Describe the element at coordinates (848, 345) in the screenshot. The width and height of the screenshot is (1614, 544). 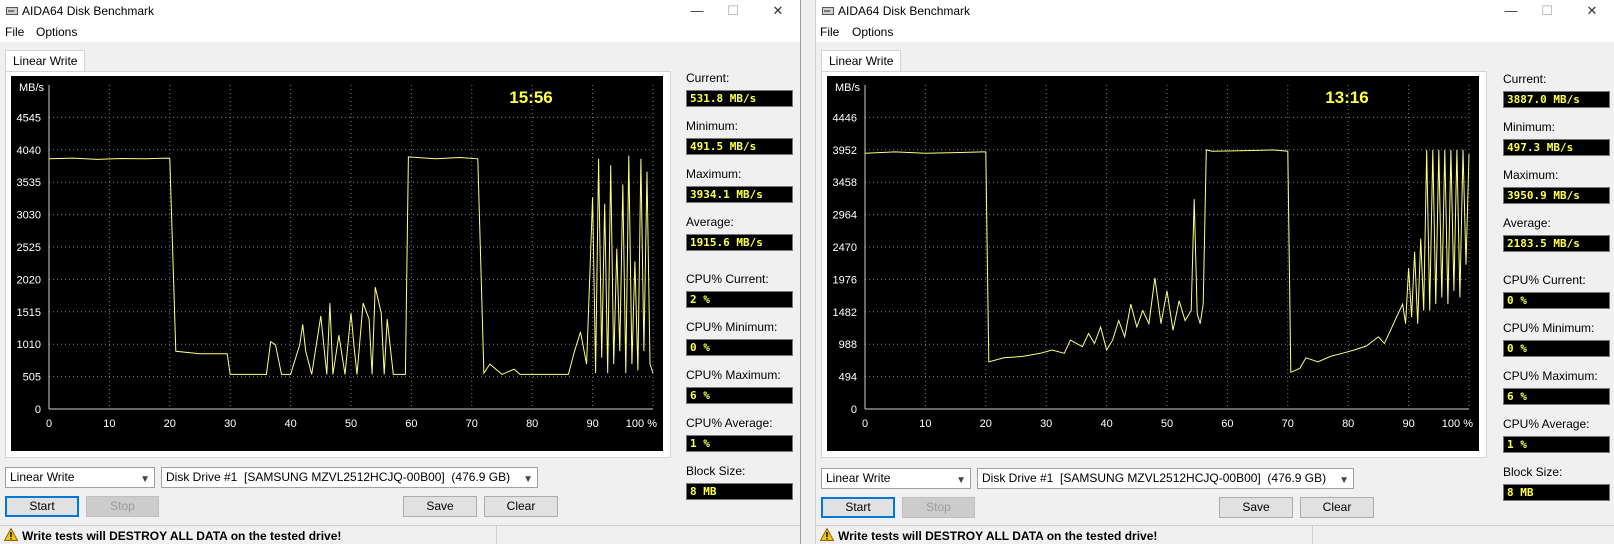
I see `y-tick-label: 988` at that location.